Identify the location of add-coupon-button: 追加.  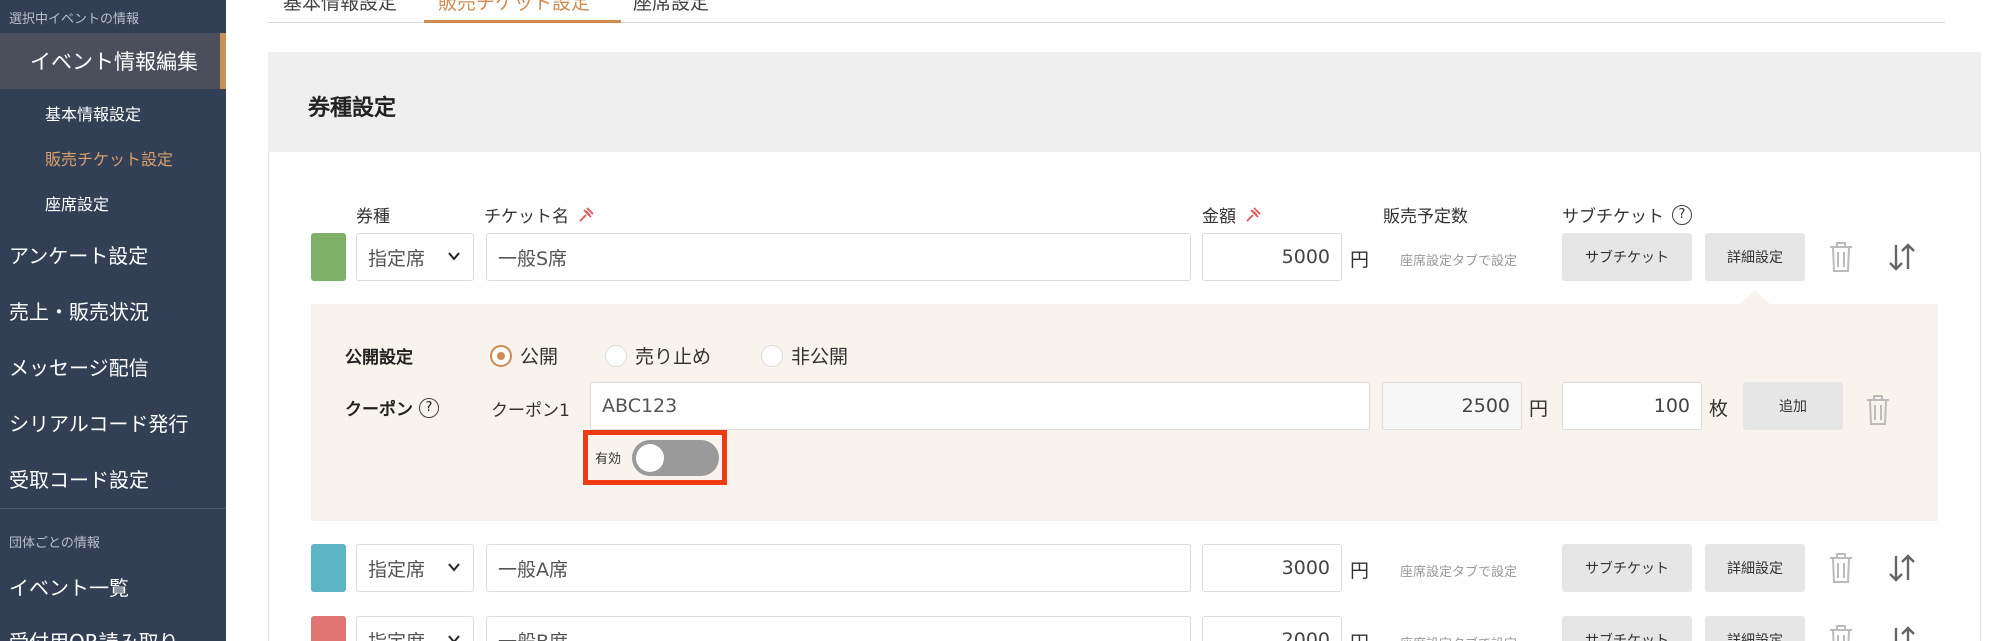
(1793, 406).